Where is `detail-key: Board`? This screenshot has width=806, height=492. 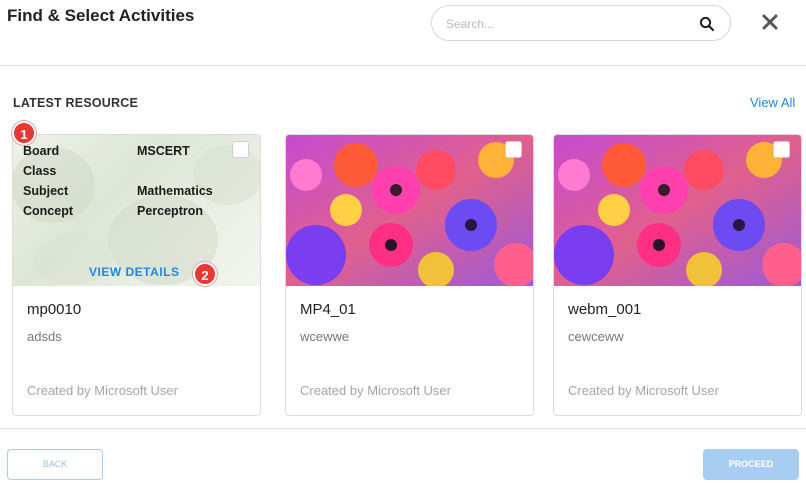
detail-key: Board is located at coordinates (41, 151).